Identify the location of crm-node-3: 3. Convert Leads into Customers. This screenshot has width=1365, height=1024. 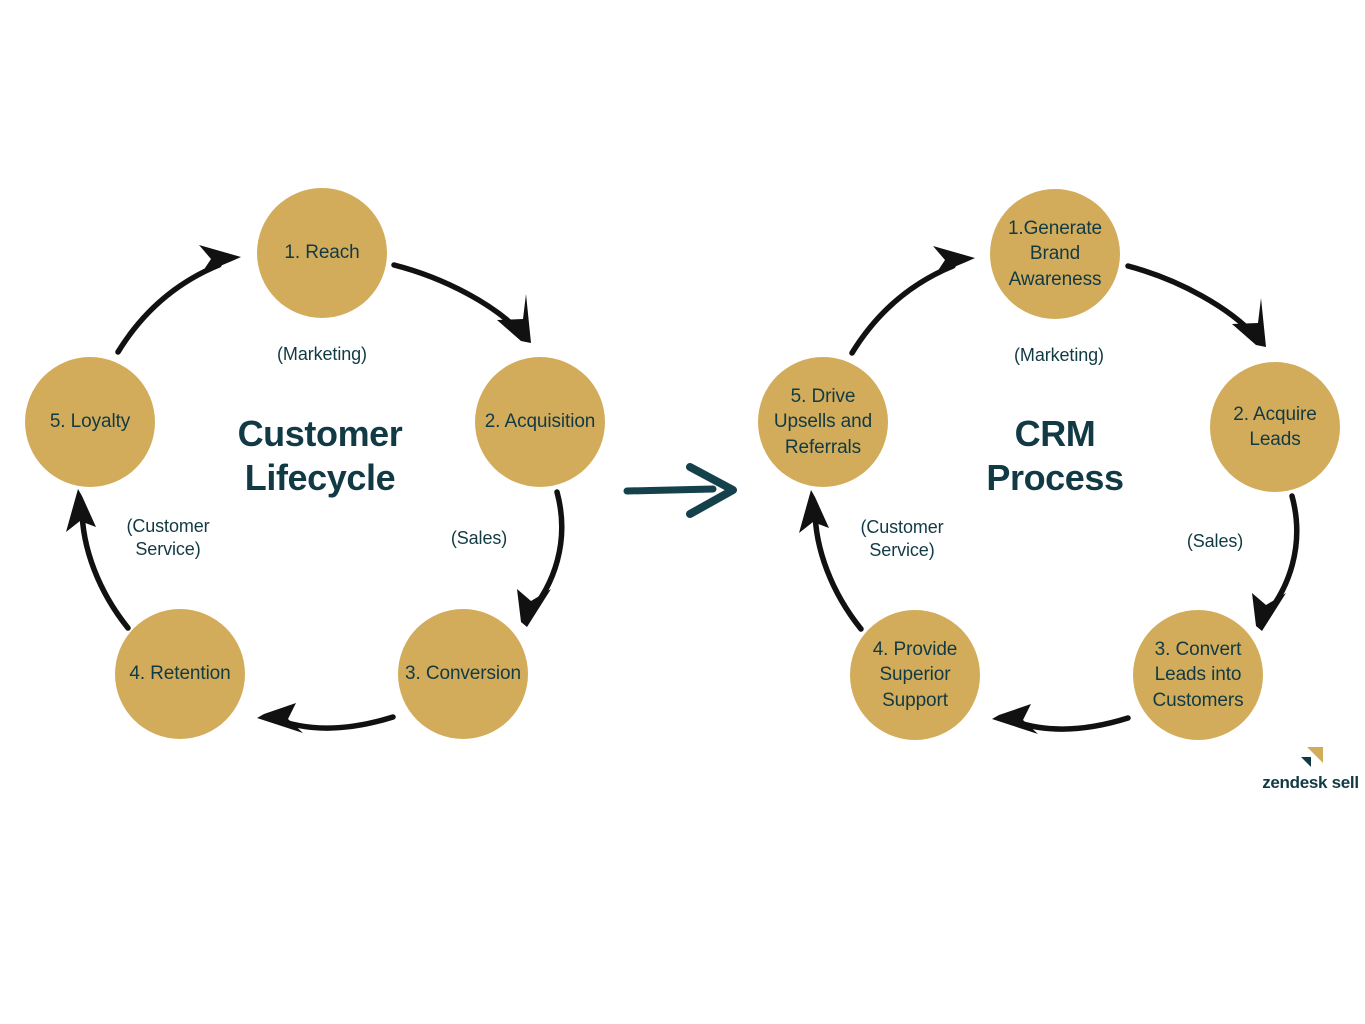
(1198, 675).